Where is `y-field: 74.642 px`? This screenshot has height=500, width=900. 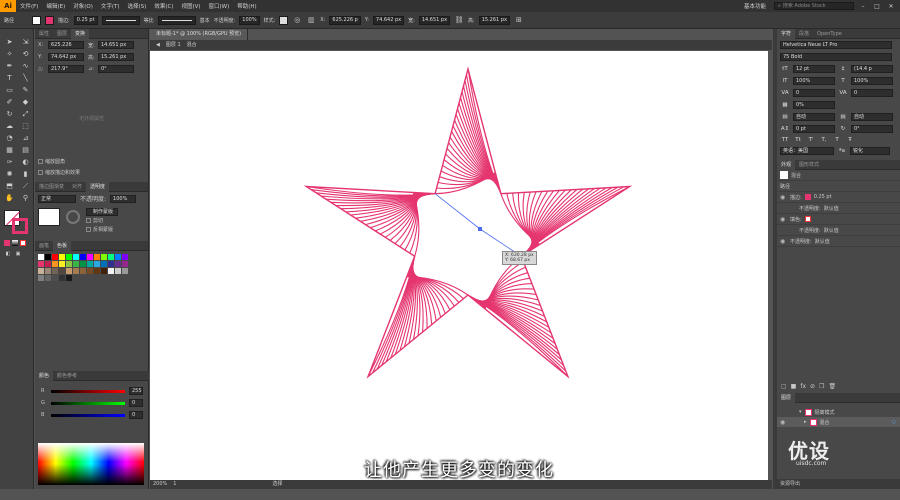 y-field: 74.642 px is located at coordinates (388, 20).